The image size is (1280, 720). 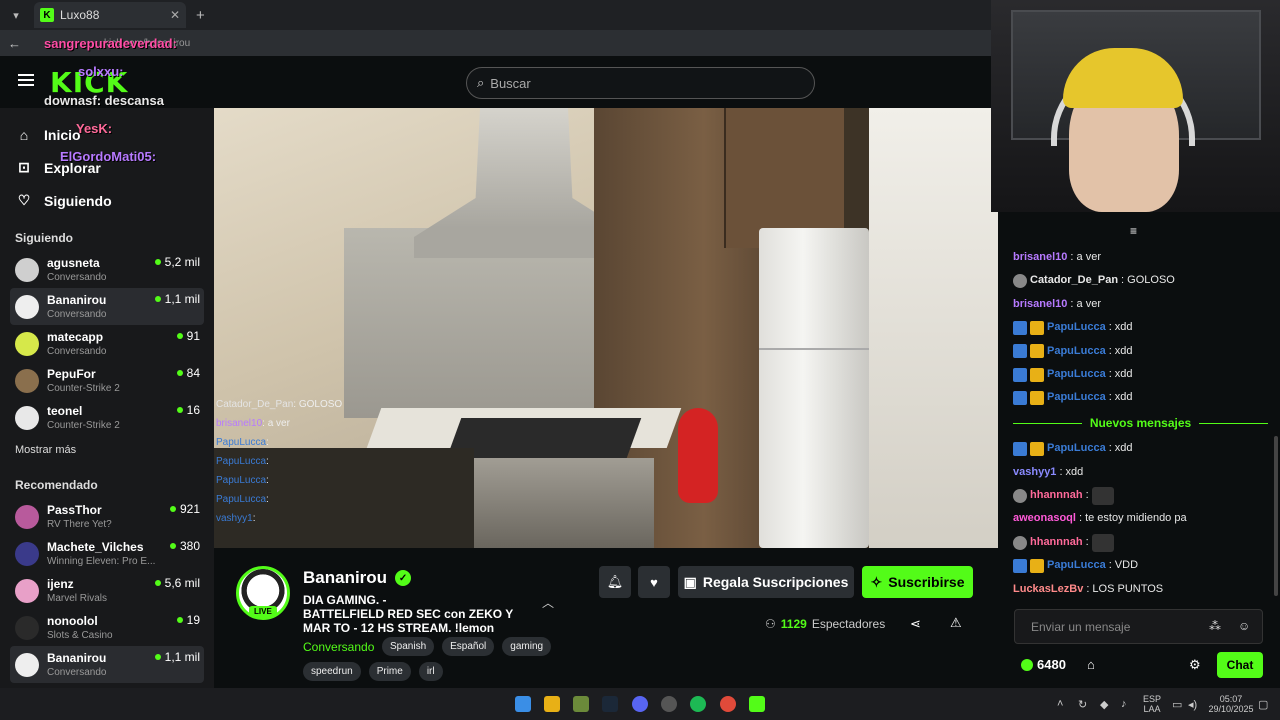 I want to click on chat-message: PapuLucca: xdd, so click(x=1140, y=448).